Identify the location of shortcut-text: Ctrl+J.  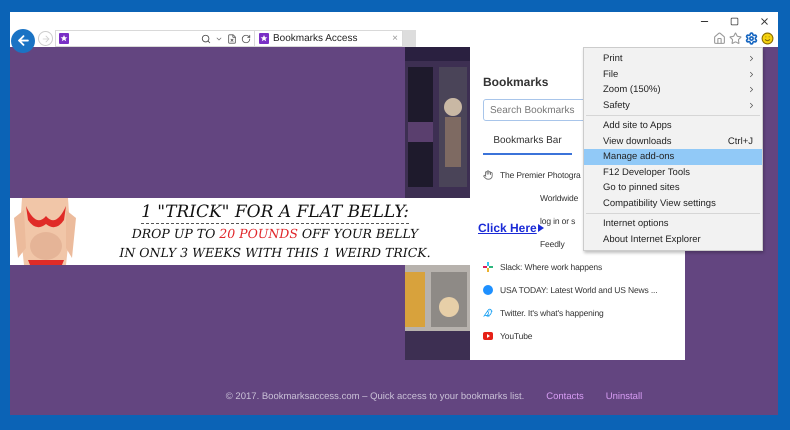
(740, 141).